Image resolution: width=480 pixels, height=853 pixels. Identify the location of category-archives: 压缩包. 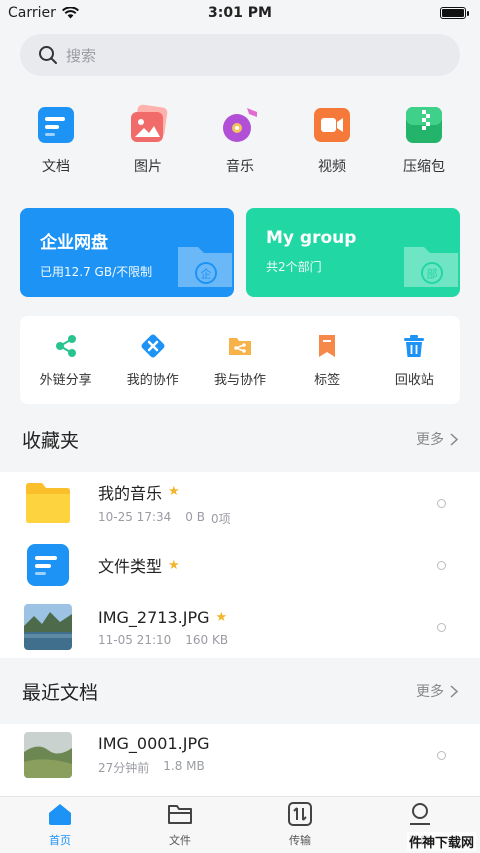
(424, 140).